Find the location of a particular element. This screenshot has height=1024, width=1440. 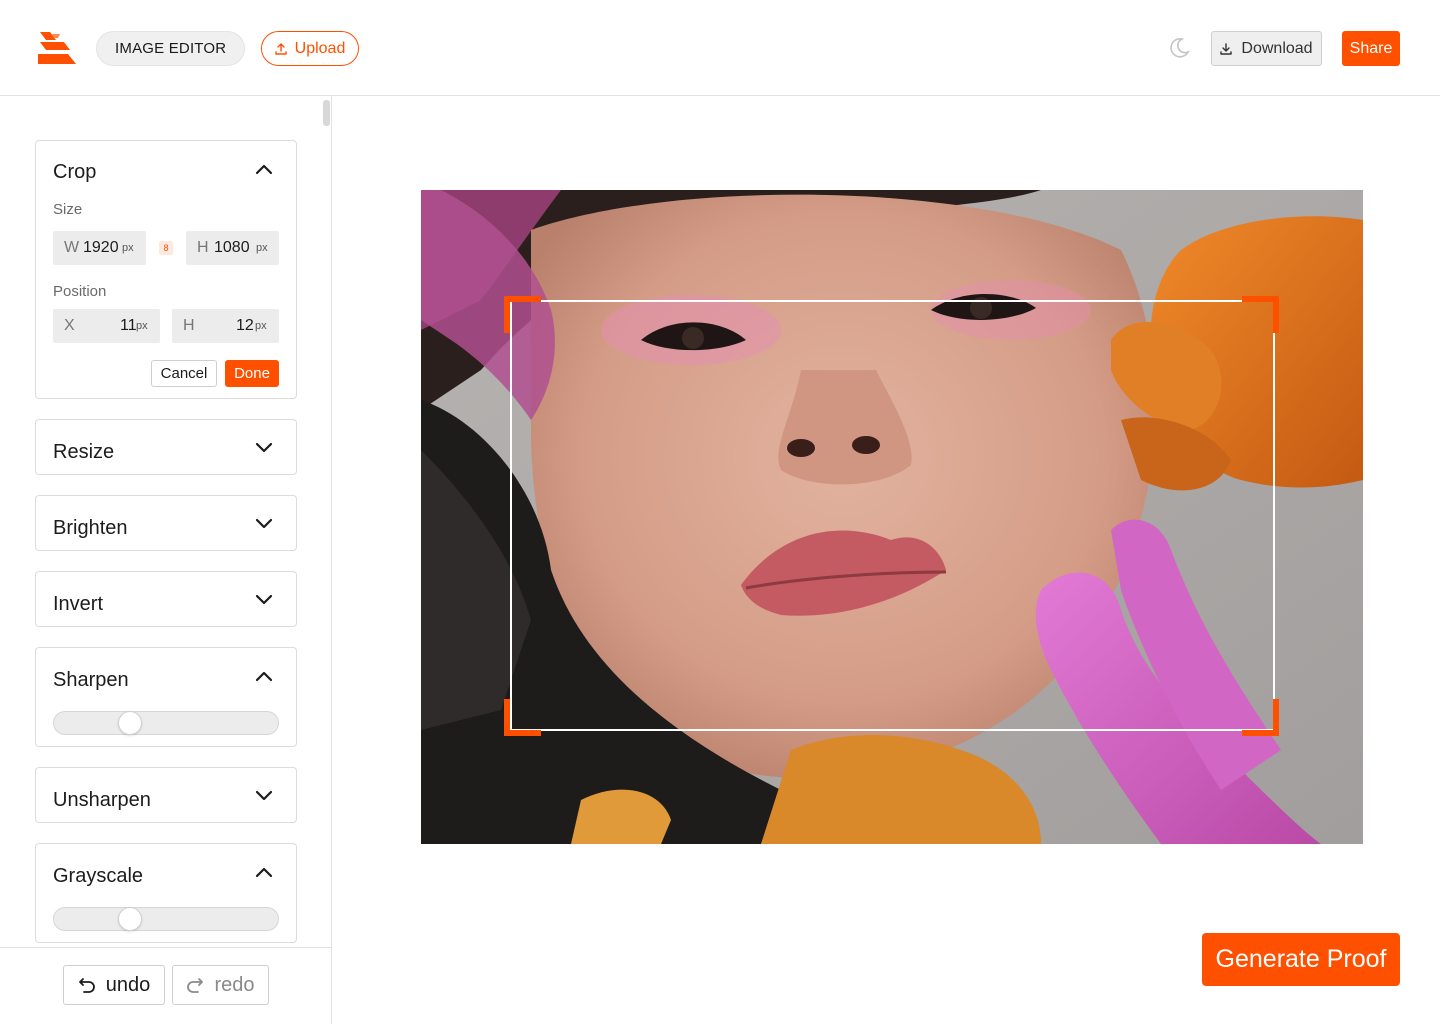

sharpen-panel: Sharpen is located at coordinates (166, 697).